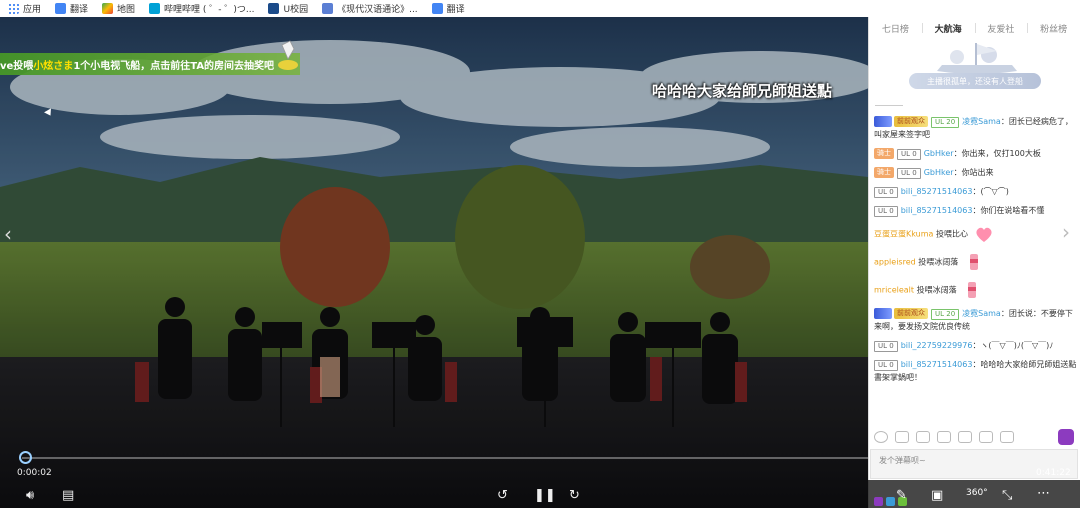 This screenshot has width=1080, height=508. Describe the element at coordinates (937, 345) in the screenshot. I see `chat-username: bili_22759229976` at that location.